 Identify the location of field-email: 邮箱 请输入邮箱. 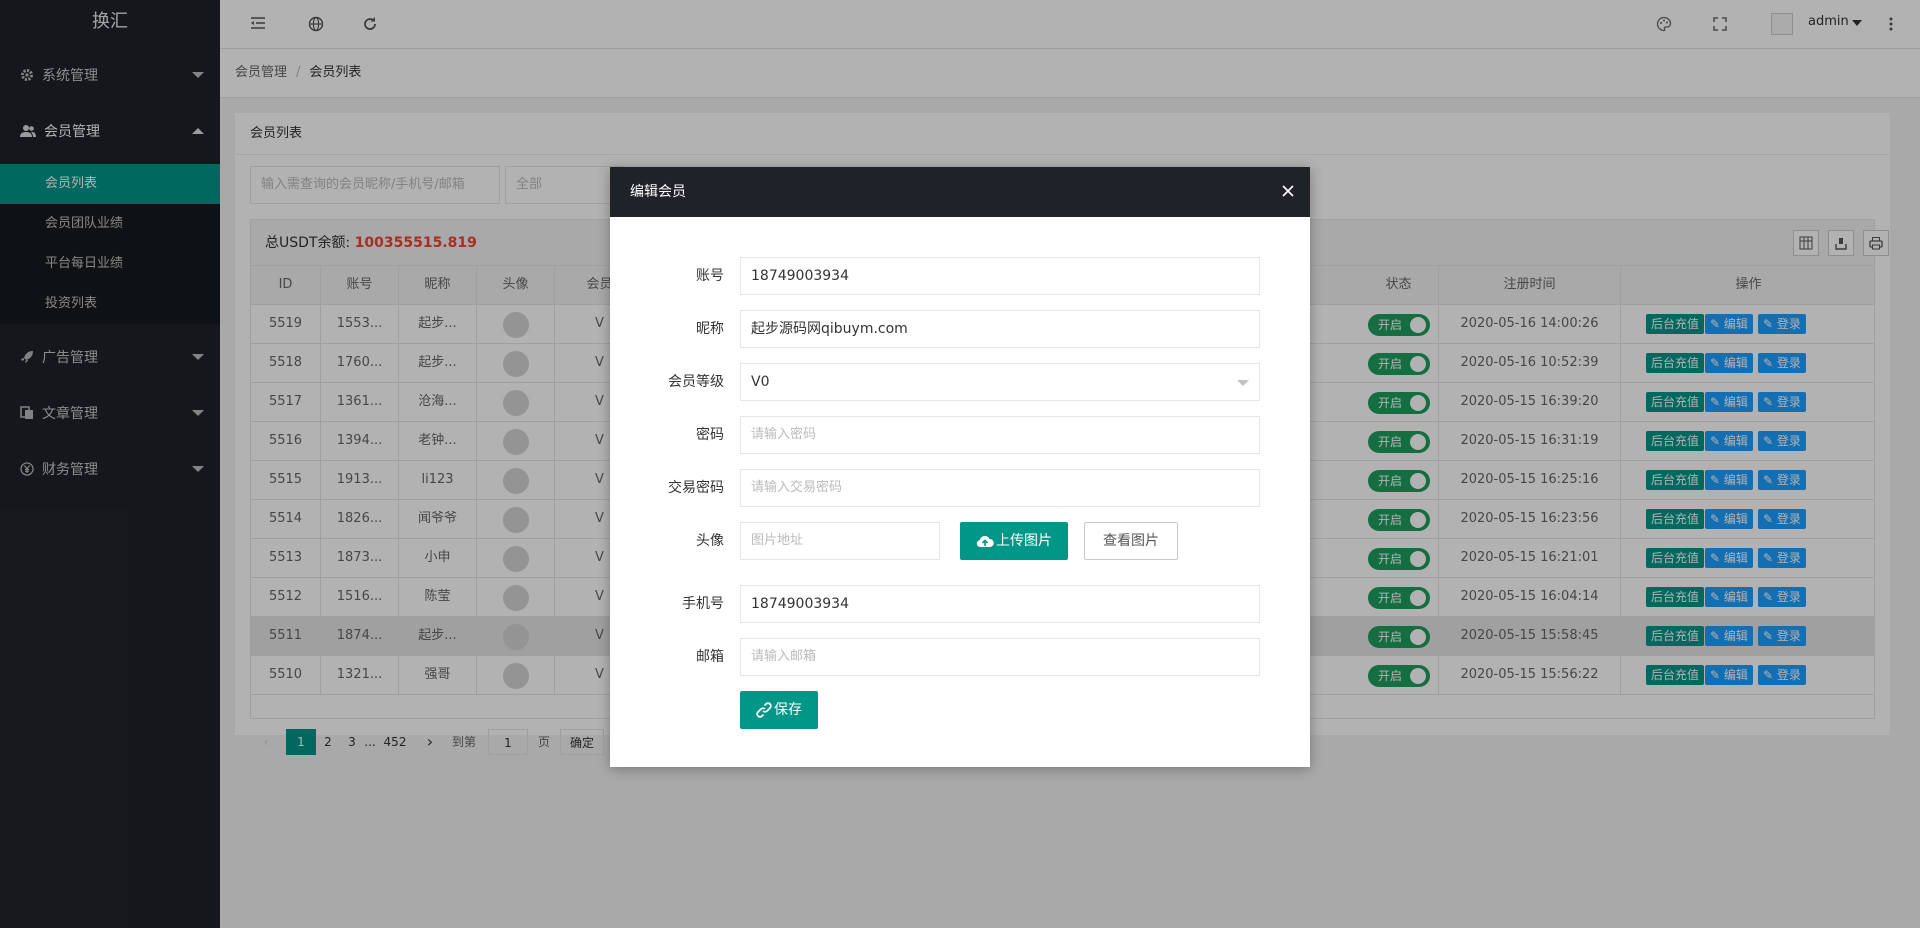
(960, 657).